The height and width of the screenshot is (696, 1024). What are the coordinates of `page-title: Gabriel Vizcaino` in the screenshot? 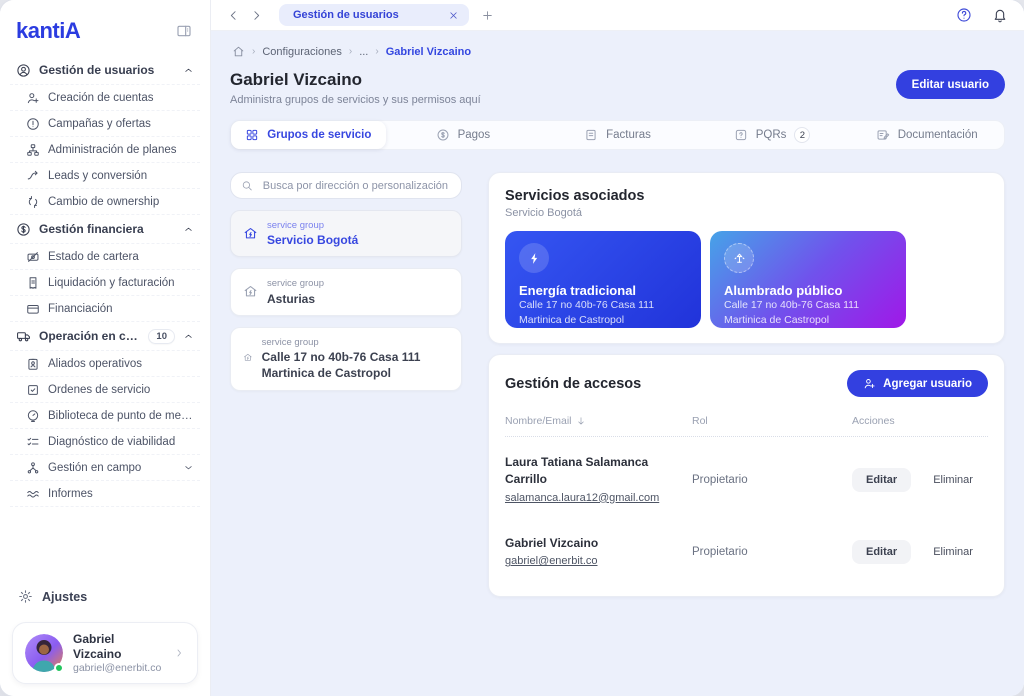 It's located at (296, 79).